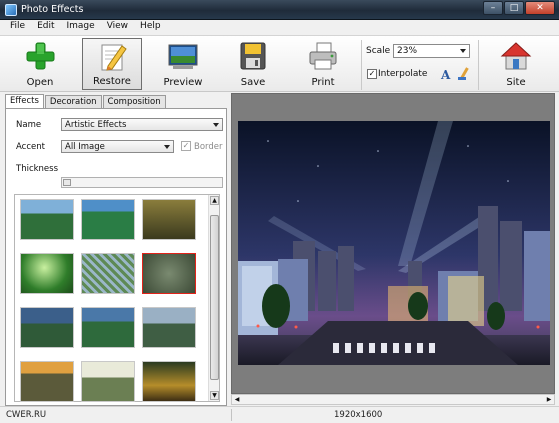 The width and height of the screenshot is (559, 423). I want to click on status-site-text: CWER.RU, so click(26, 415).